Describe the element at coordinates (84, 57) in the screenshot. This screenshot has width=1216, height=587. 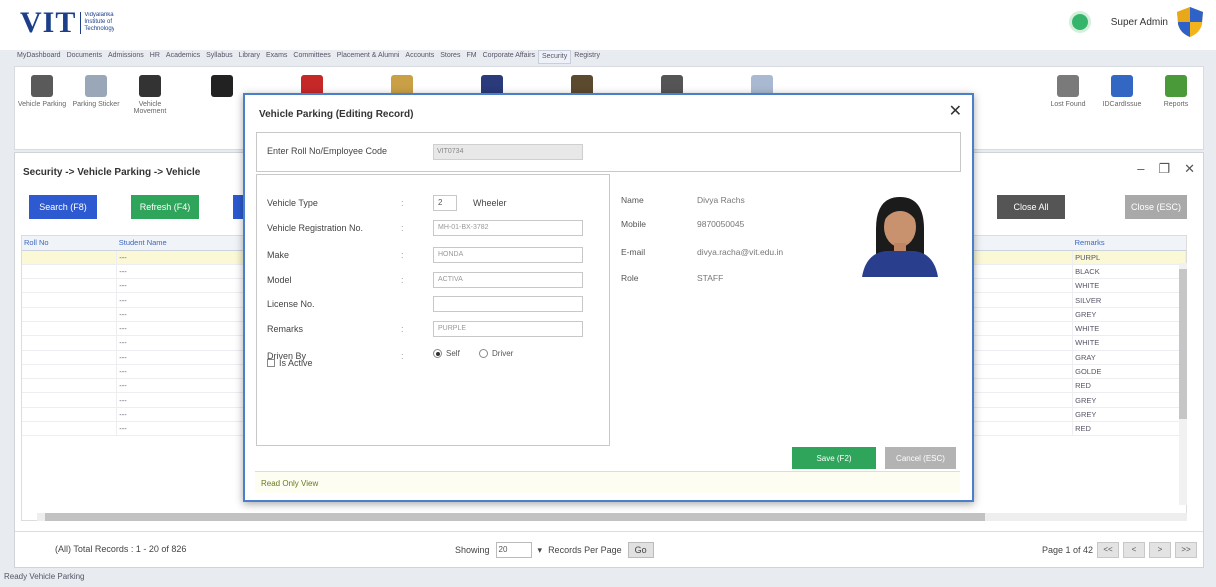
I see `menu-item: Documents` at that location.